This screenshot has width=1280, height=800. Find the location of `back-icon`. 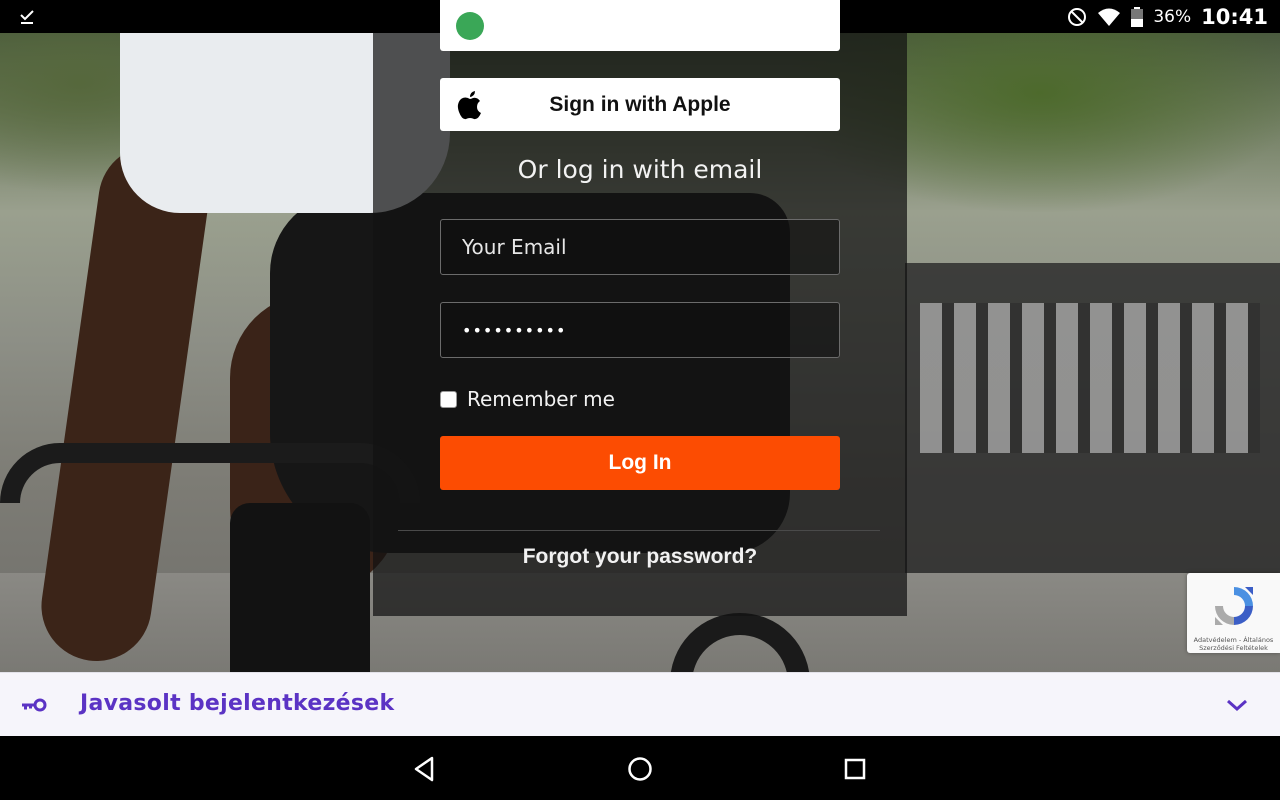

back-icon is located at coordinates (425, 769).